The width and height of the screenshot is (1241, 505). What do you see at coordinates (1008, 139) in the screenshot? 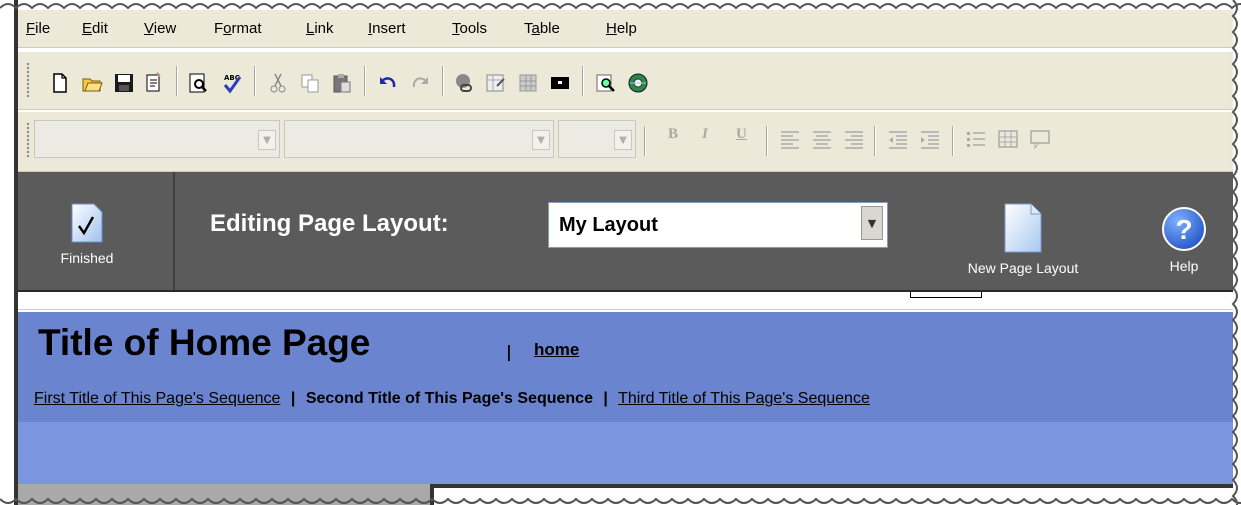
I see `table-icon` at bounding box center [1008, 139].